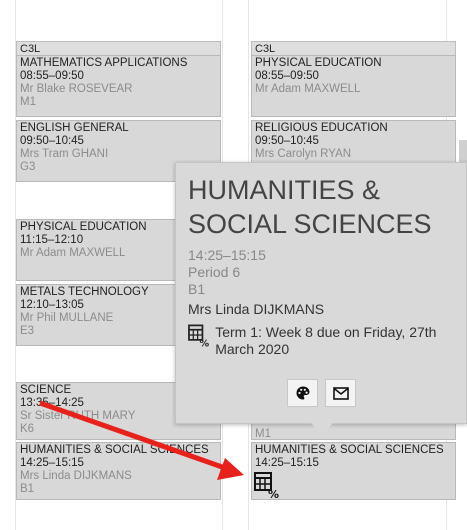 This screenshot has height=530, width=467. Describe the element at coordinates (141, 440) in the screenshot. I see `annotation-arrow` at that location.